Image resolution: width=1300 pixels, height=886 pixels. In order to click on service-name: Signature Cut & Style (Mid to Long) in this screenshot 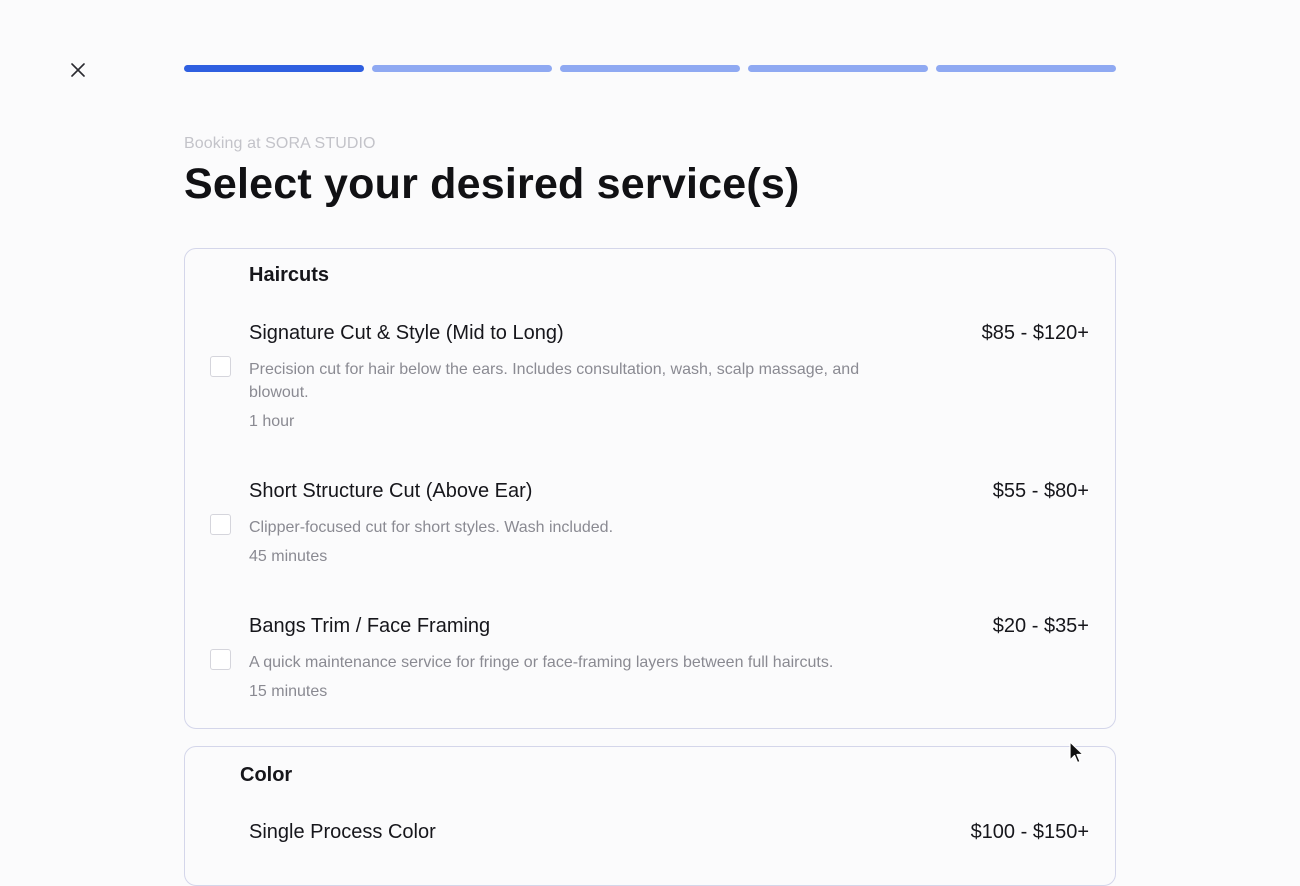, I will do `click(406, 333)`.